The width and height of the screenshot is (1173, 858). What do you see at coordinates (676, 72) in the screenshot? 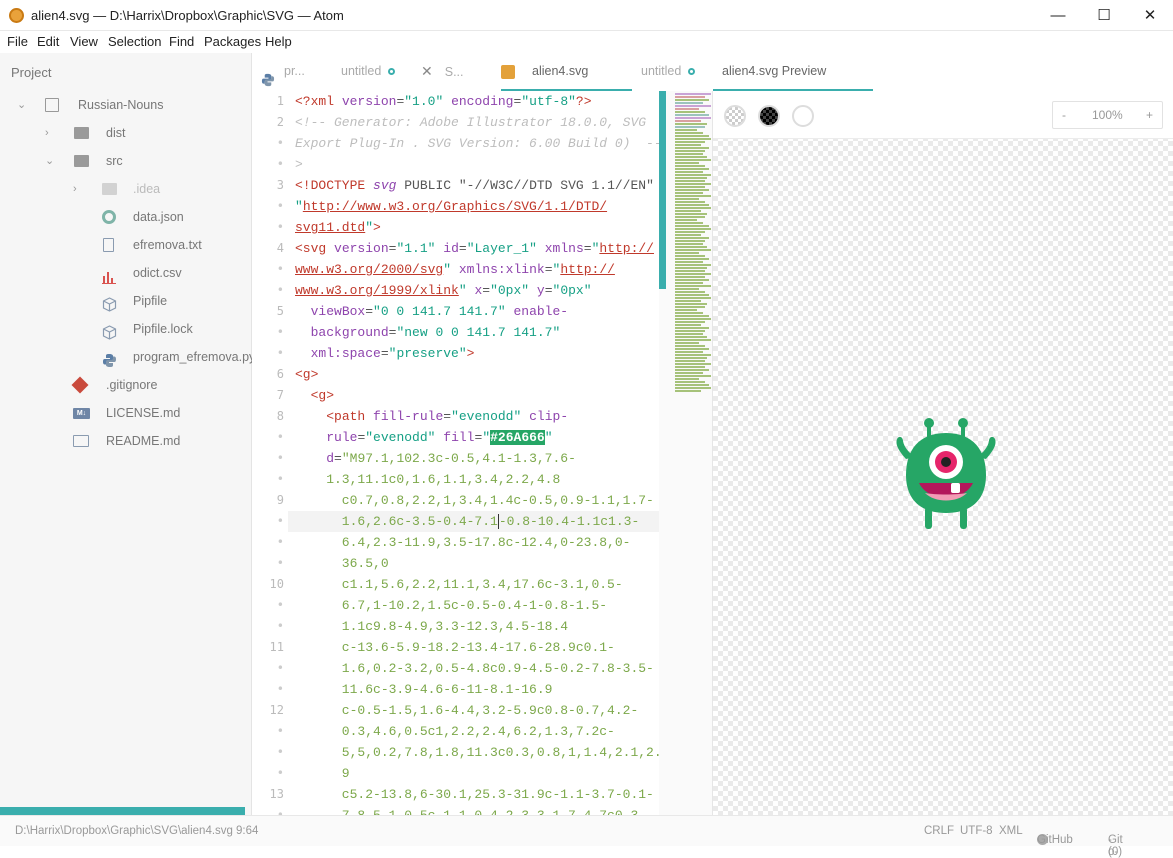
I see `tab-untitled-2: untitled` at bounding box center [676, 72].